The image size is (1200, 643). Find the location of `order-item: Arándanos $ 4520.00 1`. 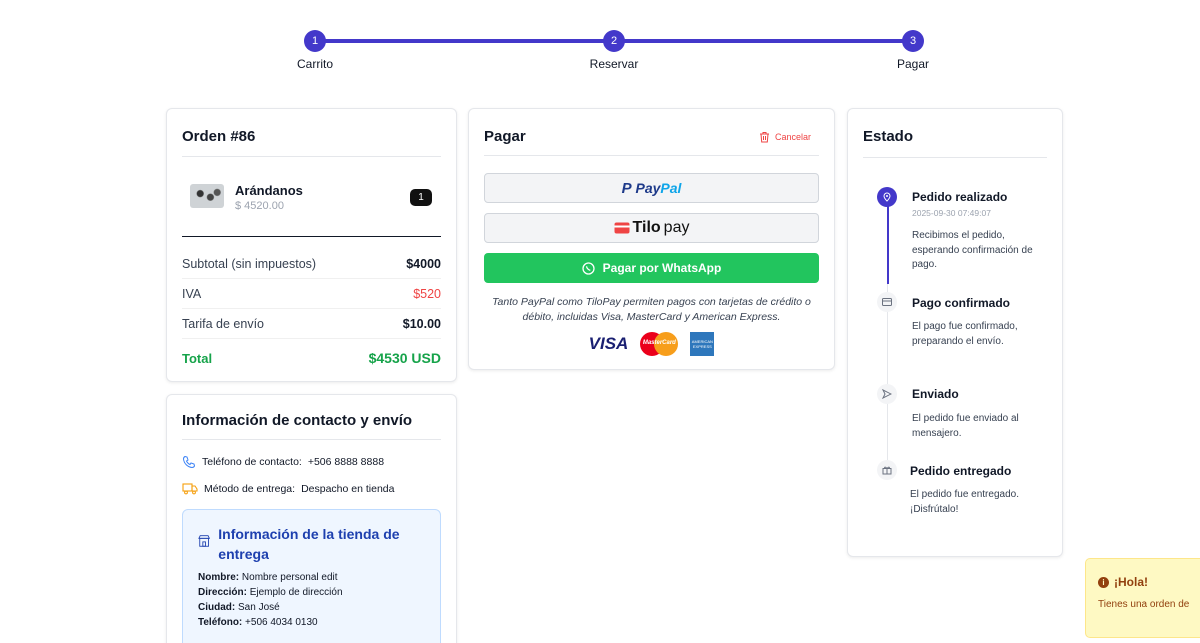

order-item: Arándanos $ 4520.00 1 is located at coordinates (311, 197).